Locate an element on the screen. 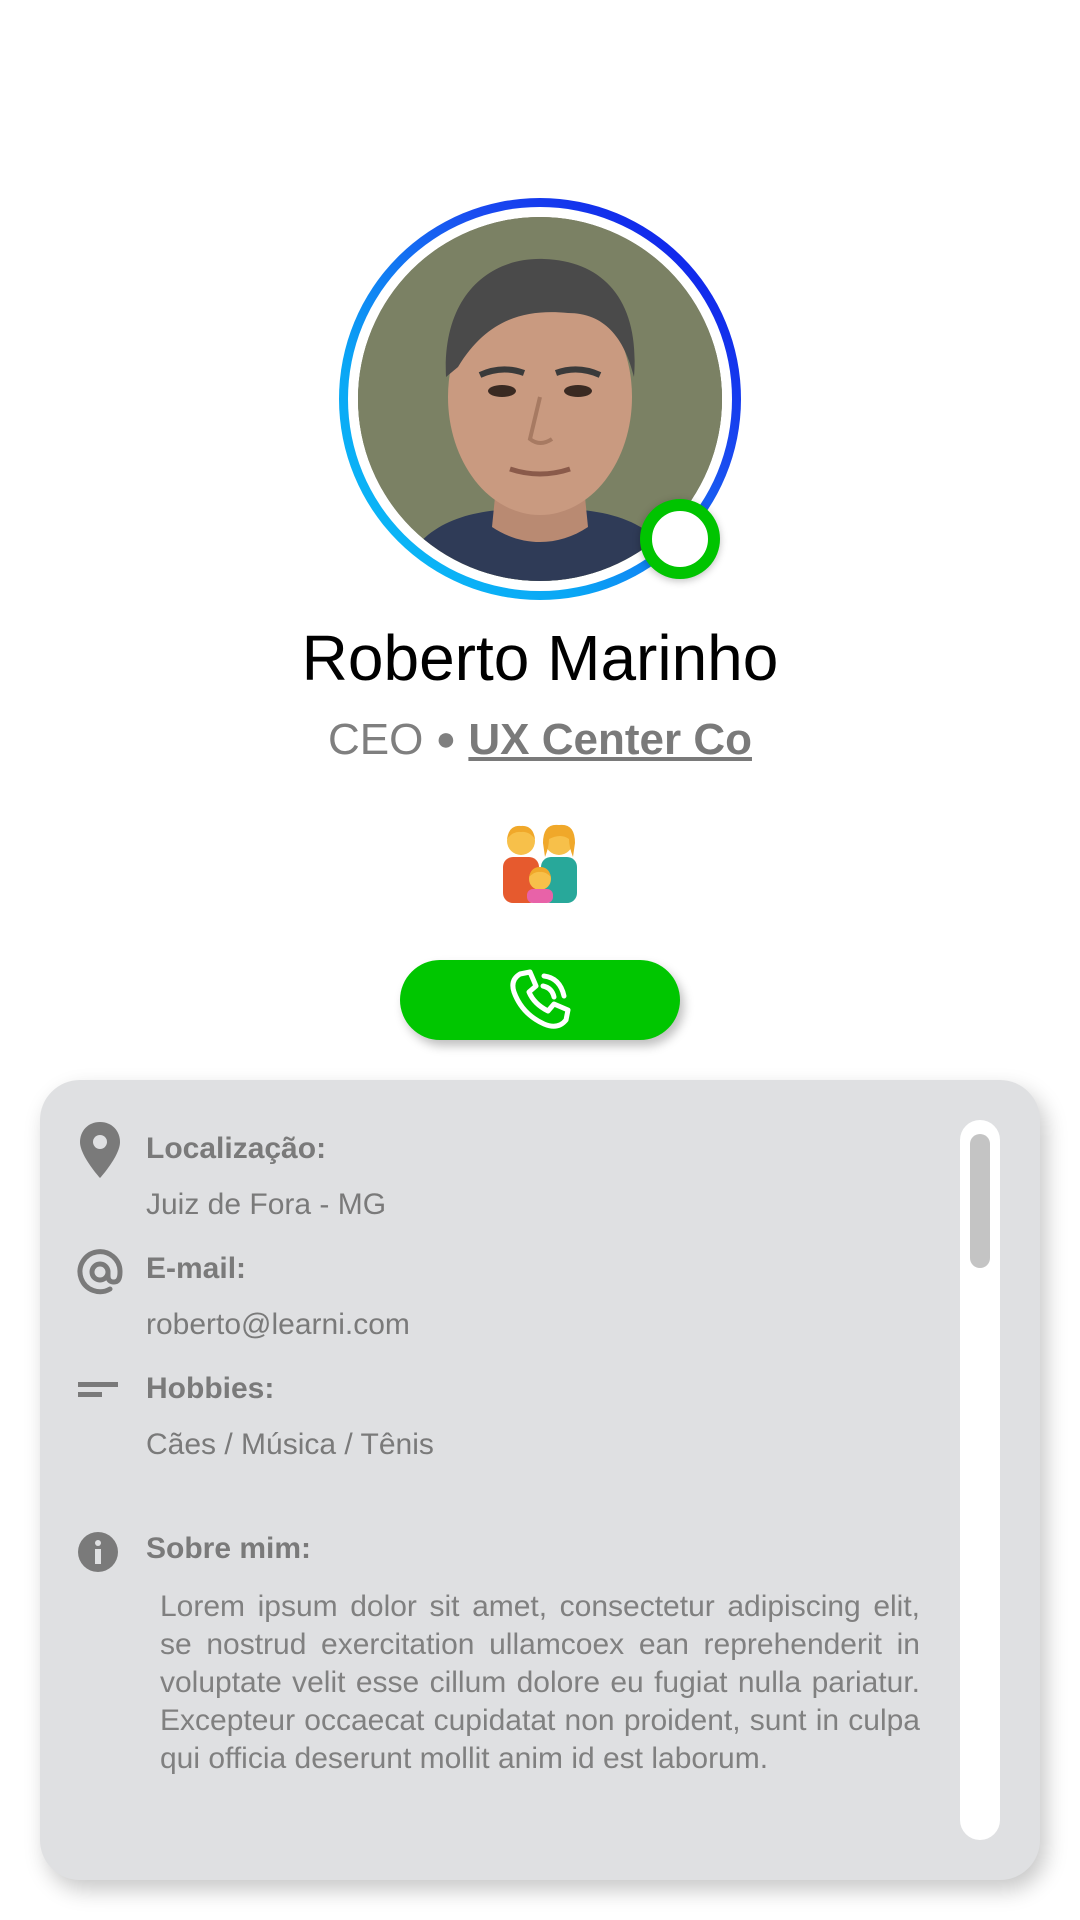  phone-icon is located at coordinates (540, 999).